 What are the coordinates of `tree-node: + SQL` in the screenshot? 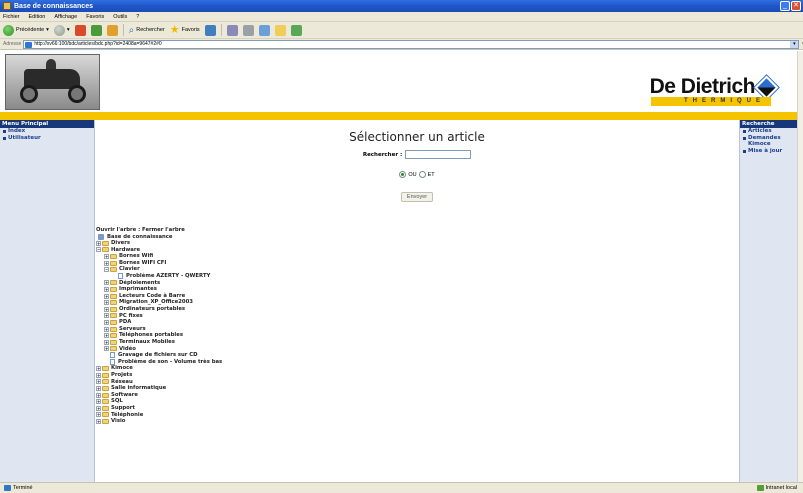 It's located at (246, 401).